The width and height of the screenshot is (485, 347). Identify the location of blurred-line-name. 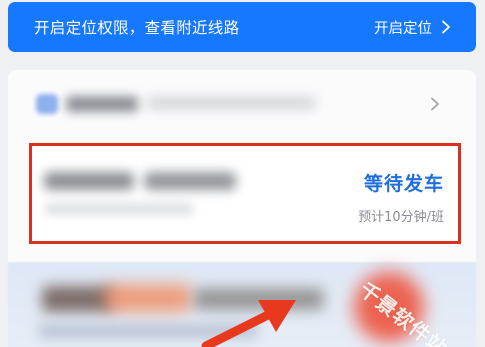
(102, 104).